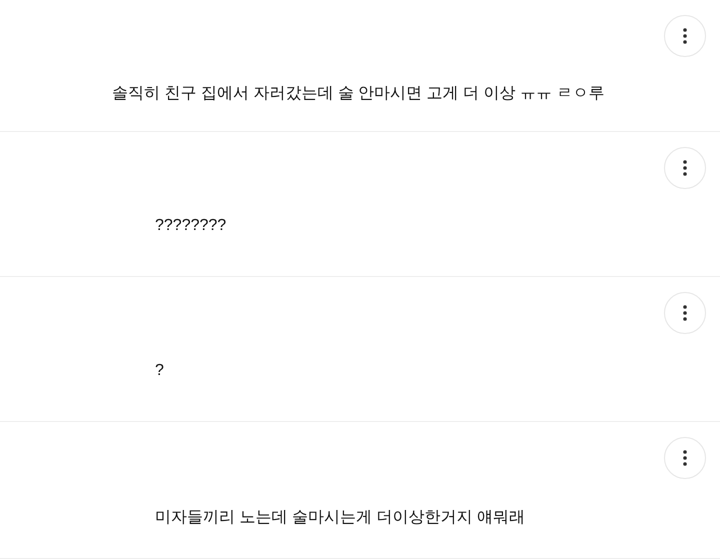 The image size is (720, 559). Describe the element at coordinates (190, 226) in the screenshot. I see `comment-text: ????????` at that location.